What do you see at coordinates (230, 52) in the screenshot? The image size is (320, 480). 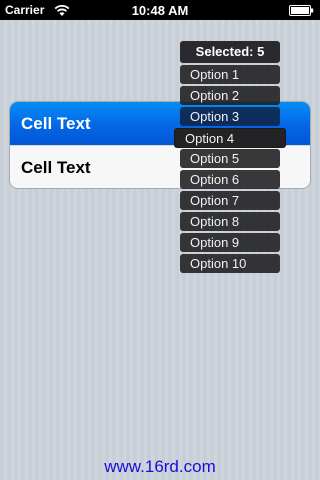 I see `selected-count-header: Selected: 5` at bounding box center [230, 52].